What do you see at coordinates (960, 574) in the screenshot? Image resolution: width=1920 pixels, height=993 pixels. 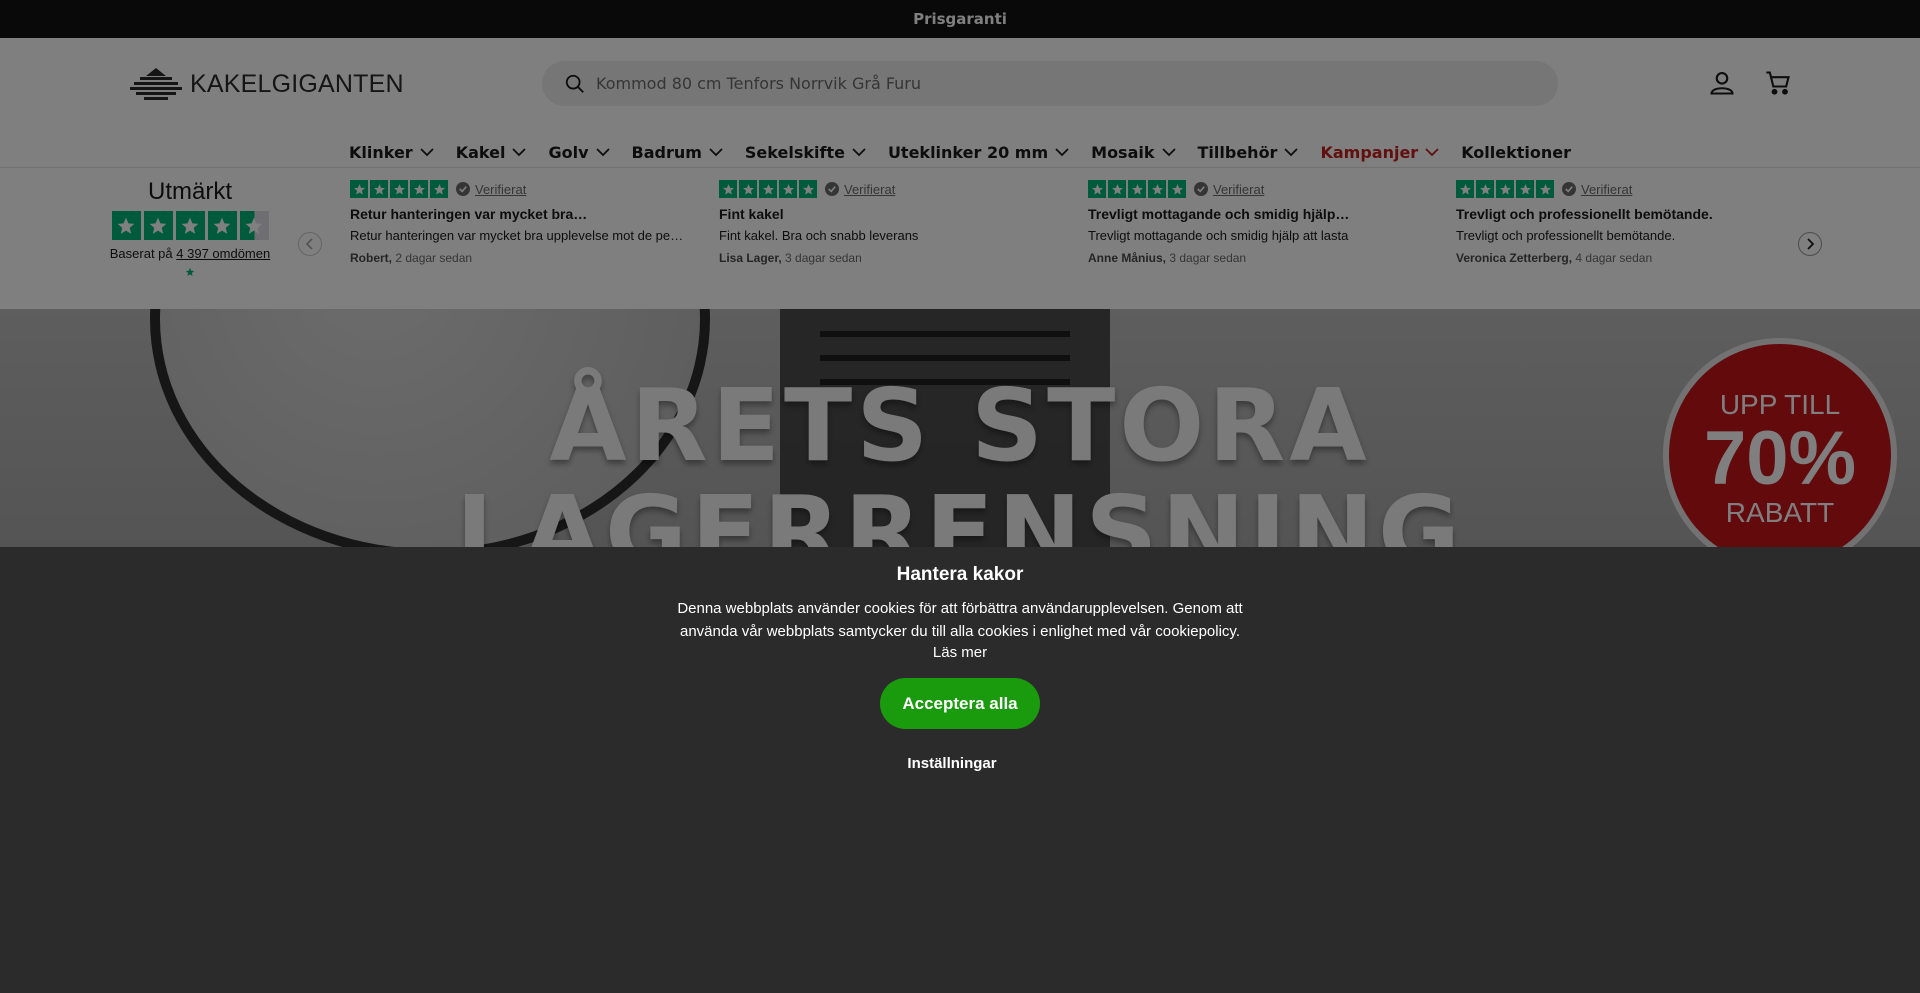 I see `cookie-title: Hantera kakor` at bounding box center [960, 574].